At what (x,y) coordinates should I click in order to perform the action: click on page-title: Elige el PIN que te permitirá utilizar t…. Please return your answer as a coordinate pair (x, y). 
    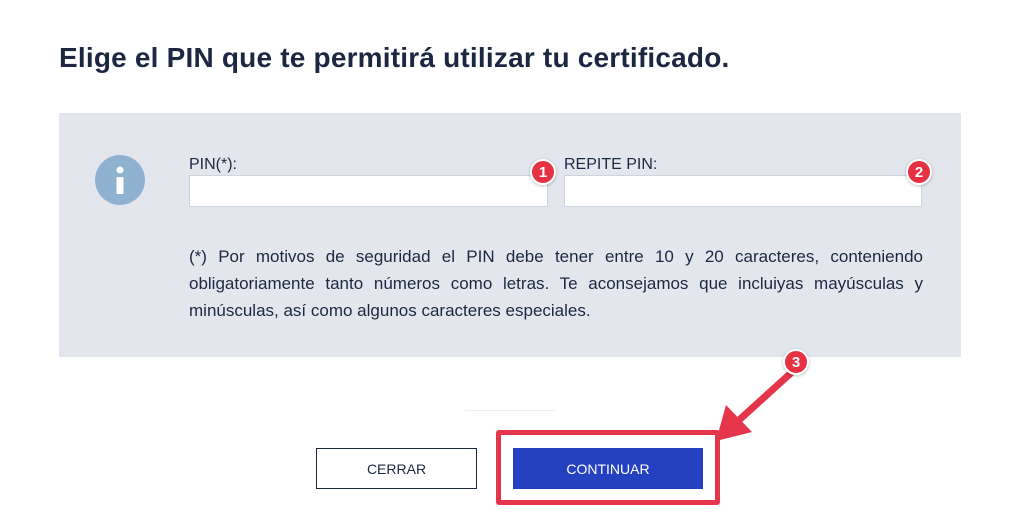
    Looking at the image, I should click on (394, 57).